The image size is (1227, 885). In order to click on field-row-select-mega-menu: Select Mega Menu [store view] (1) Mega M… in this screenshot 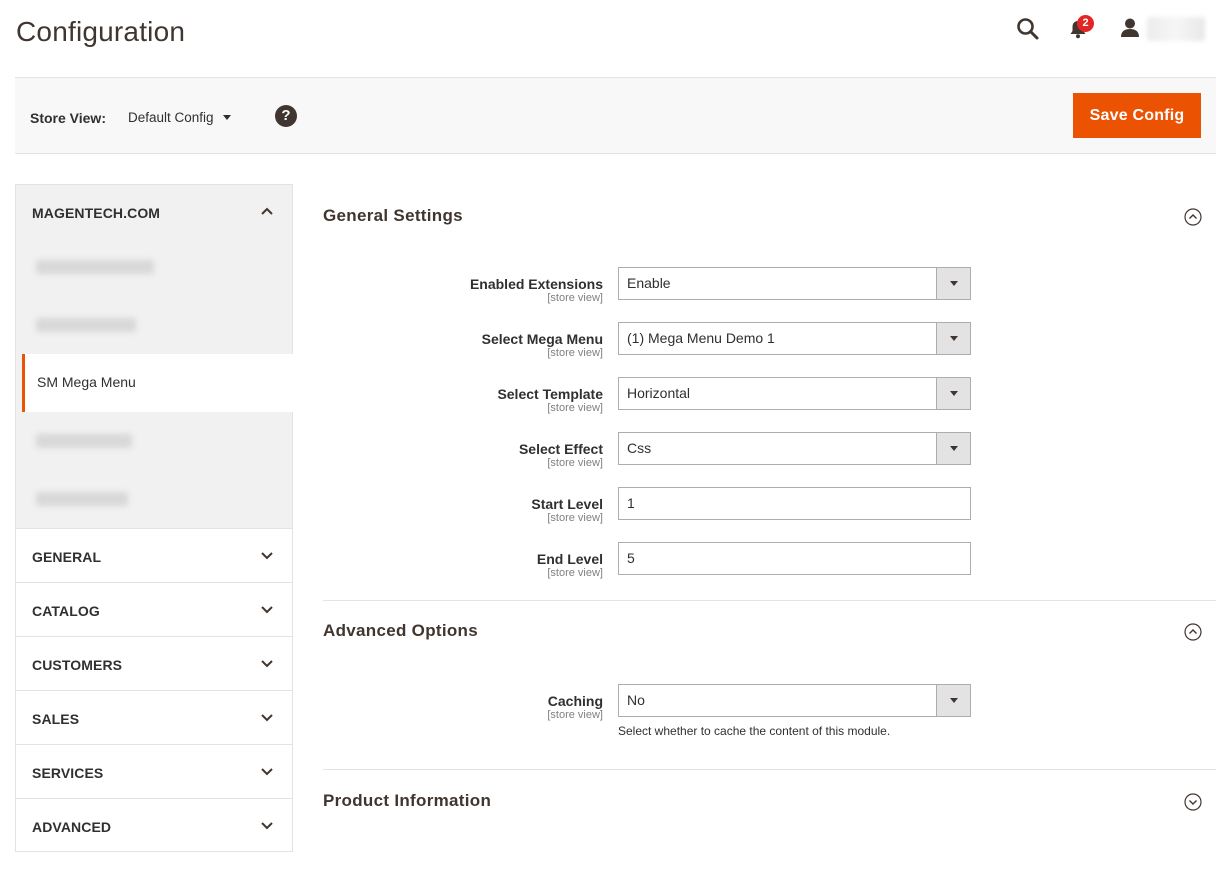, I will do `click(769, 349)`.